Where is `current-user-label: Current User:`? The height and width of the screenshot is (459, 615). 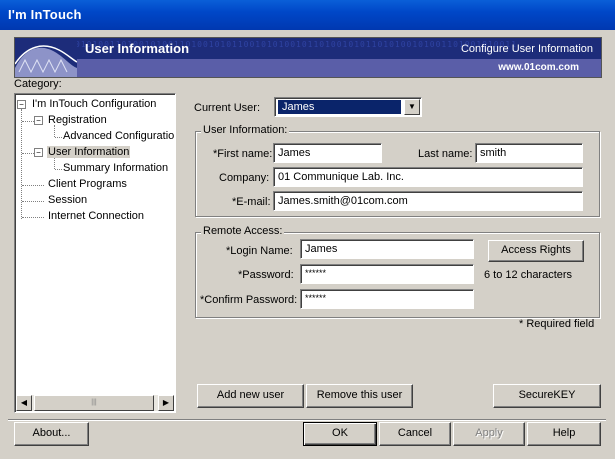 current-user-label: Current User: is located at coordinates (227, 108).